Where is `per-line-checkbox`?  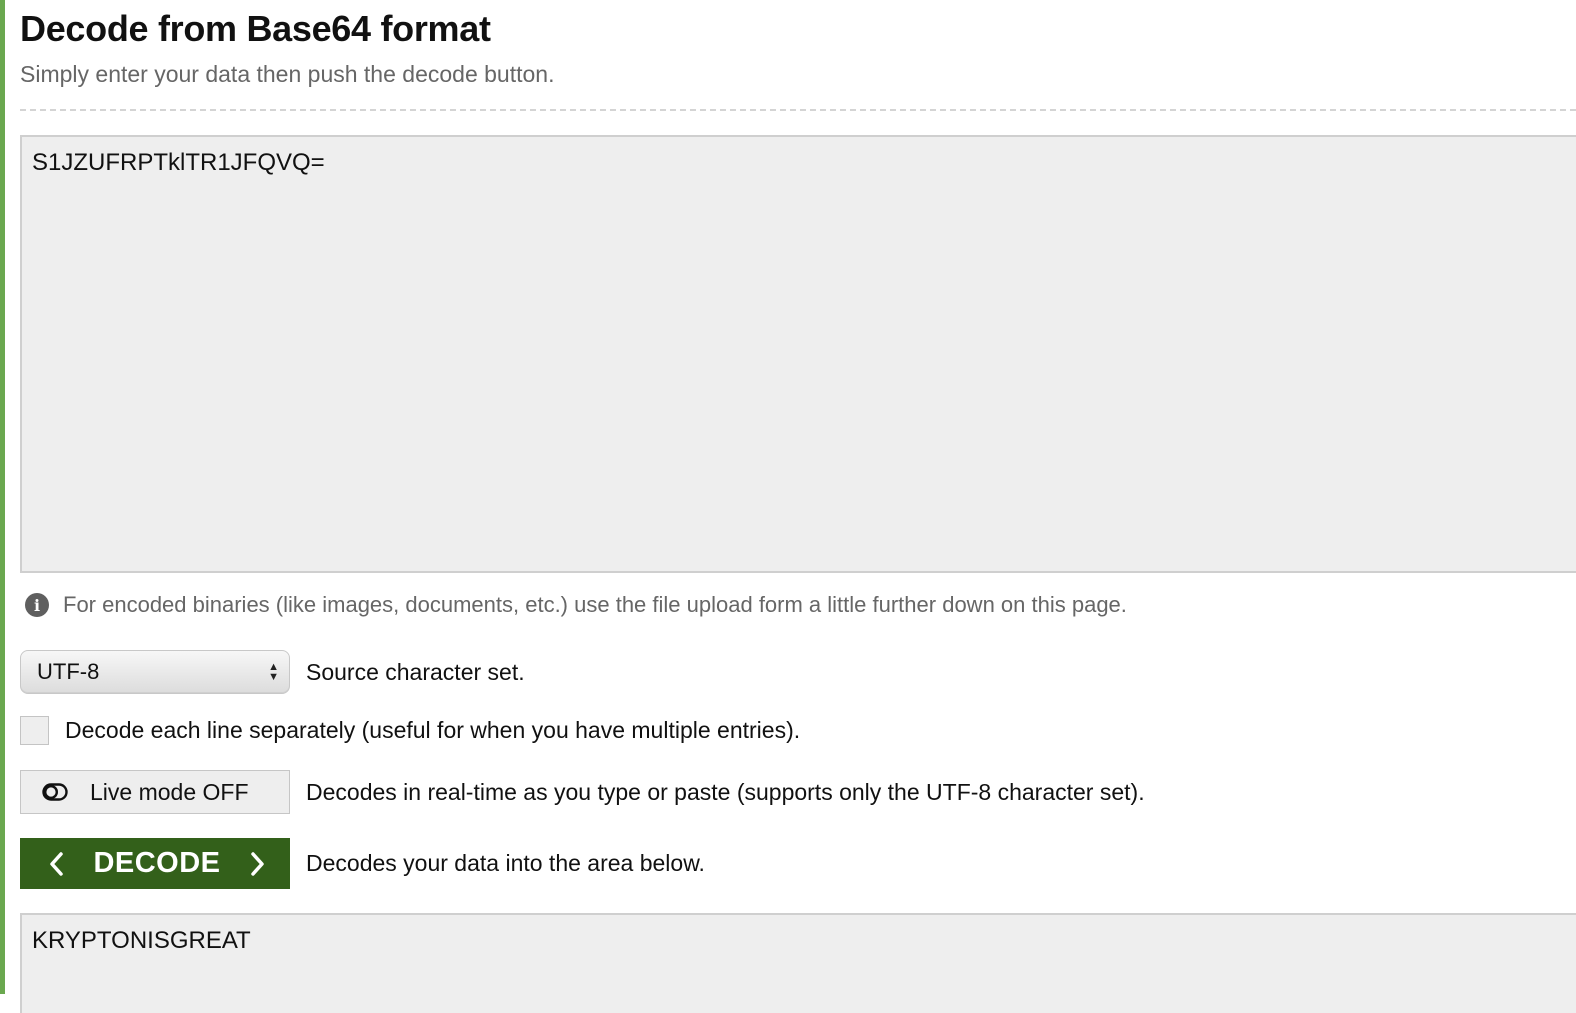 per-line-checkbox is located at coordinates (34, 730).